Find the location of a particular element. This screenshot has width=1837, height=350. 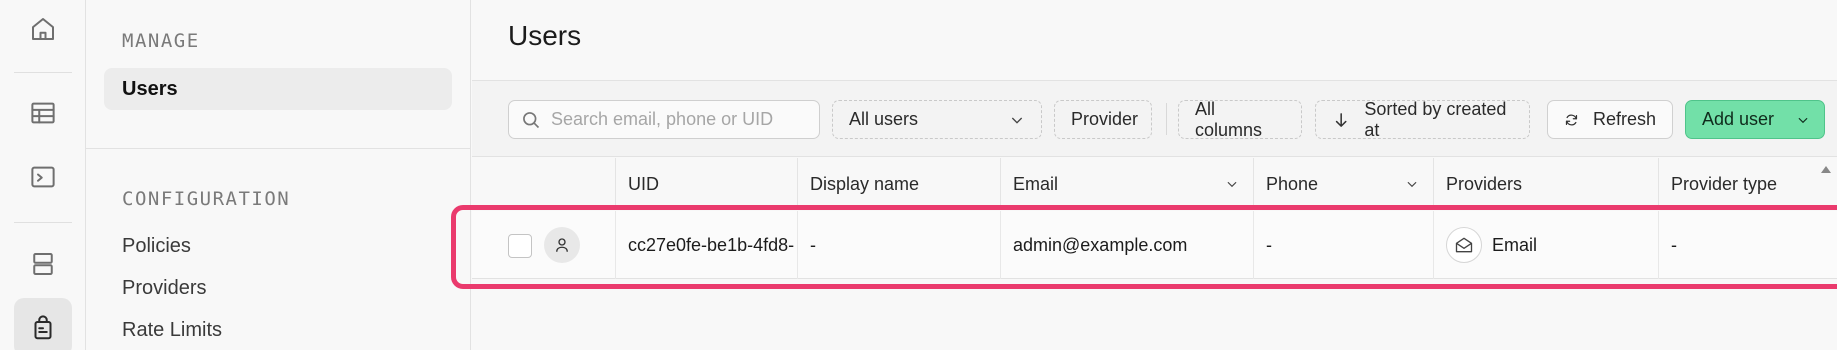

database-nav-button is located at coordinates (43, 264).